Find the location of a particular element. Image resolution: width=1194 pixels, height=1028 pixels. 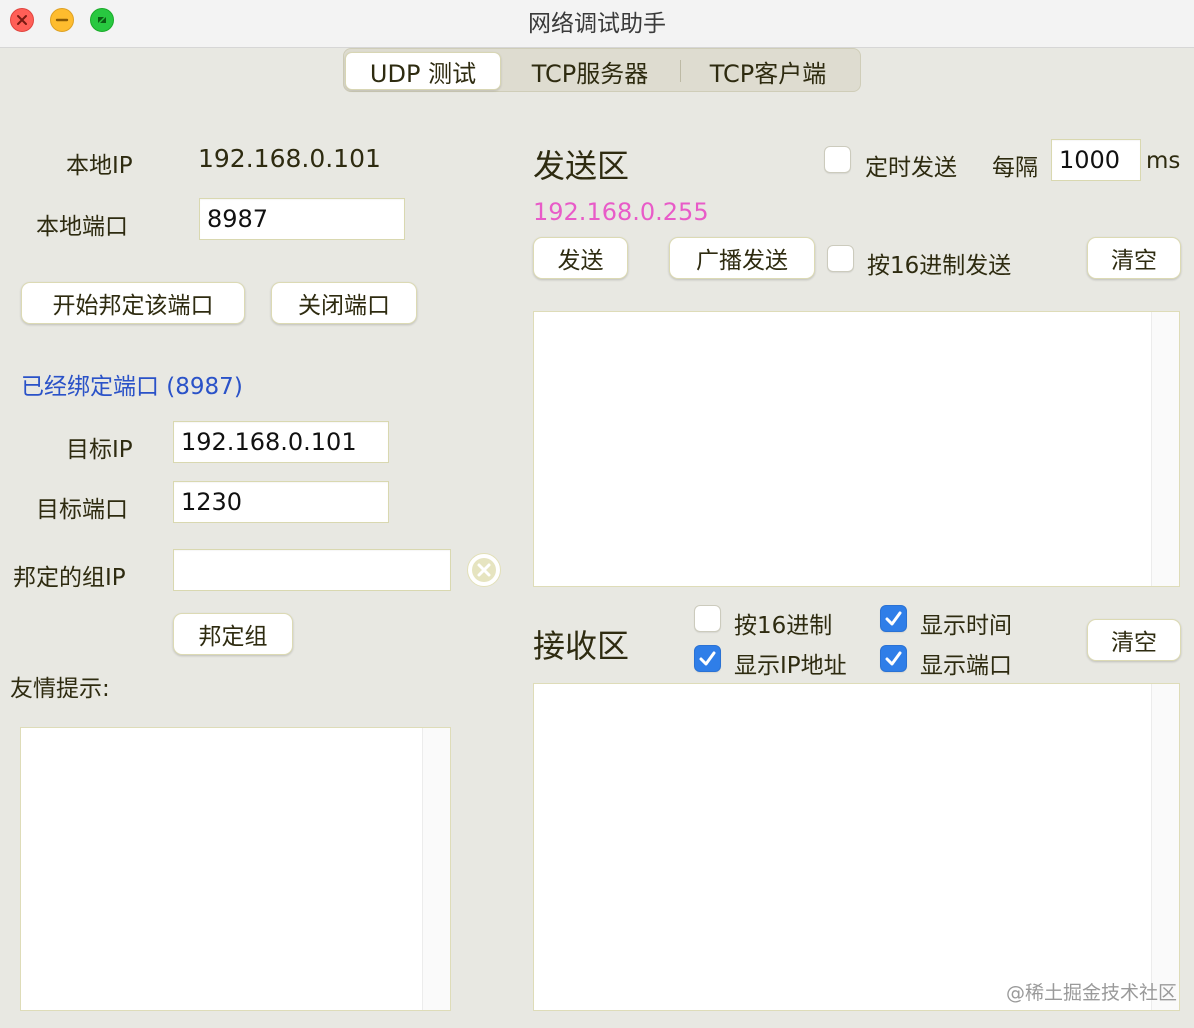

bind-group-button: 邦定组 is located at coordinates (233, 634).